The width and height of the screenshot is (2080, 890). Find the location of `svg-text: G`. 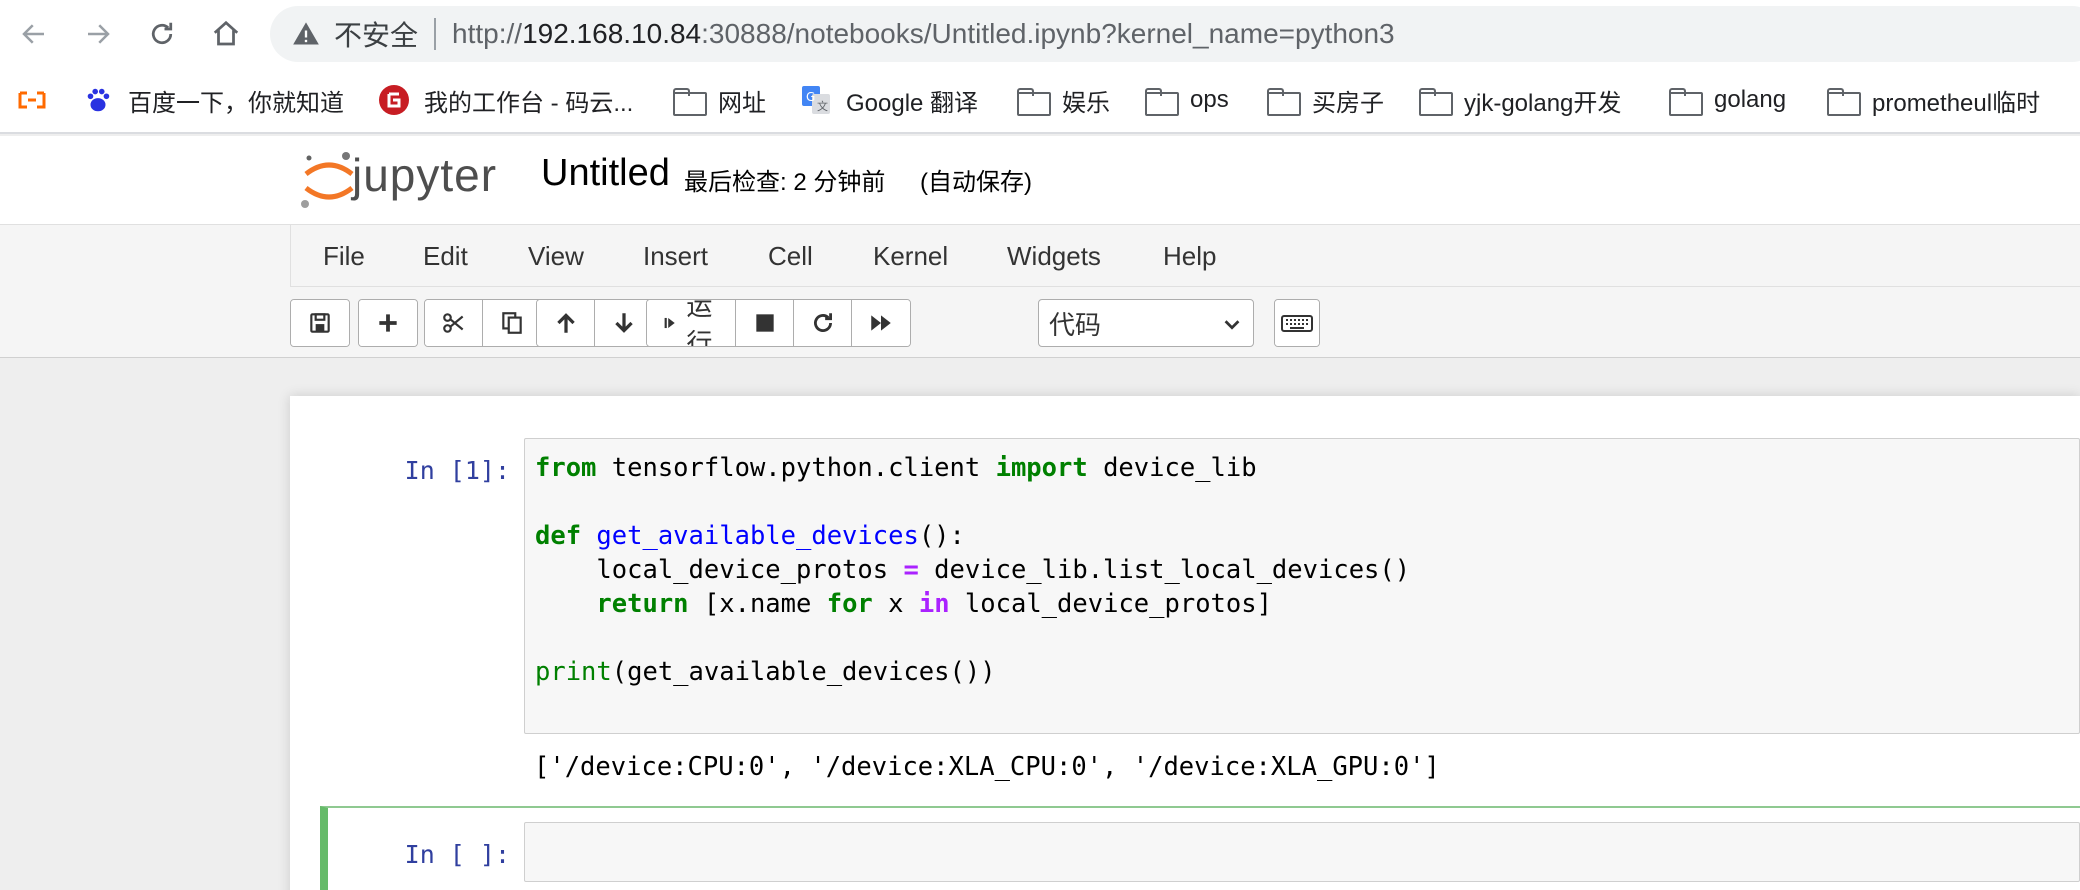

svg-text: G is located at coordinates (810, 97).